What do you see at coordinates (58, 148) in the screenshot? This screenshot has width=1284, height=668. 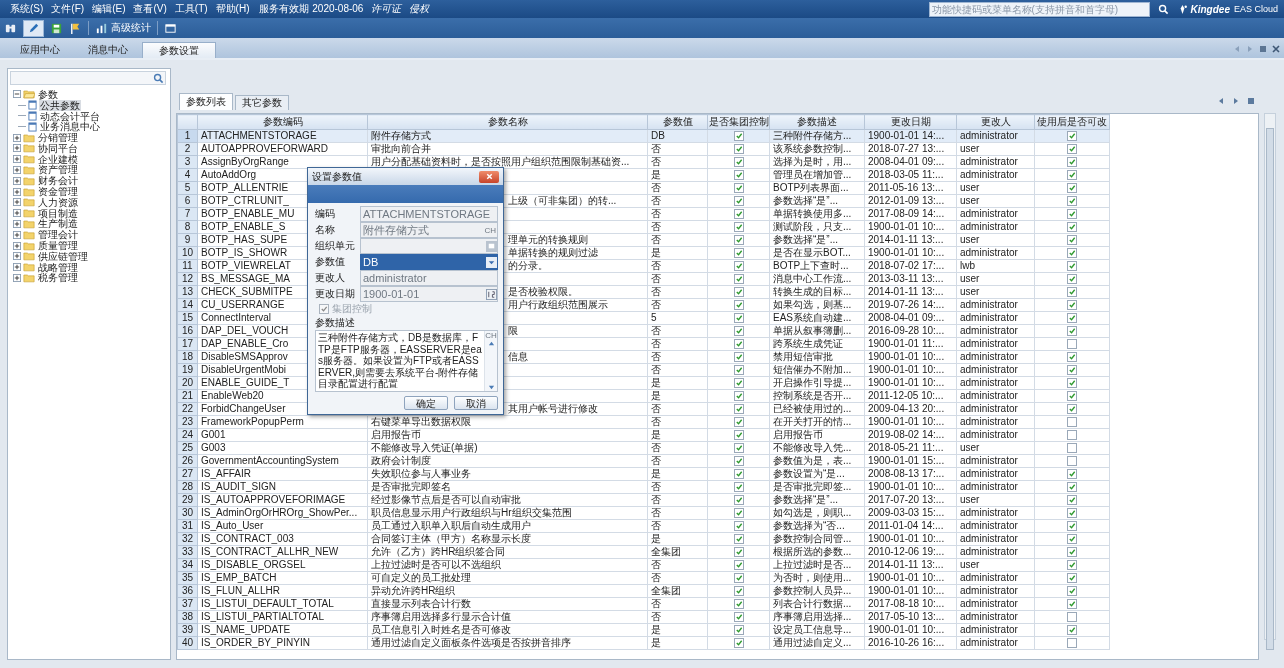 I see `tree-item: 协同平台` at bounding box center [58, 148].